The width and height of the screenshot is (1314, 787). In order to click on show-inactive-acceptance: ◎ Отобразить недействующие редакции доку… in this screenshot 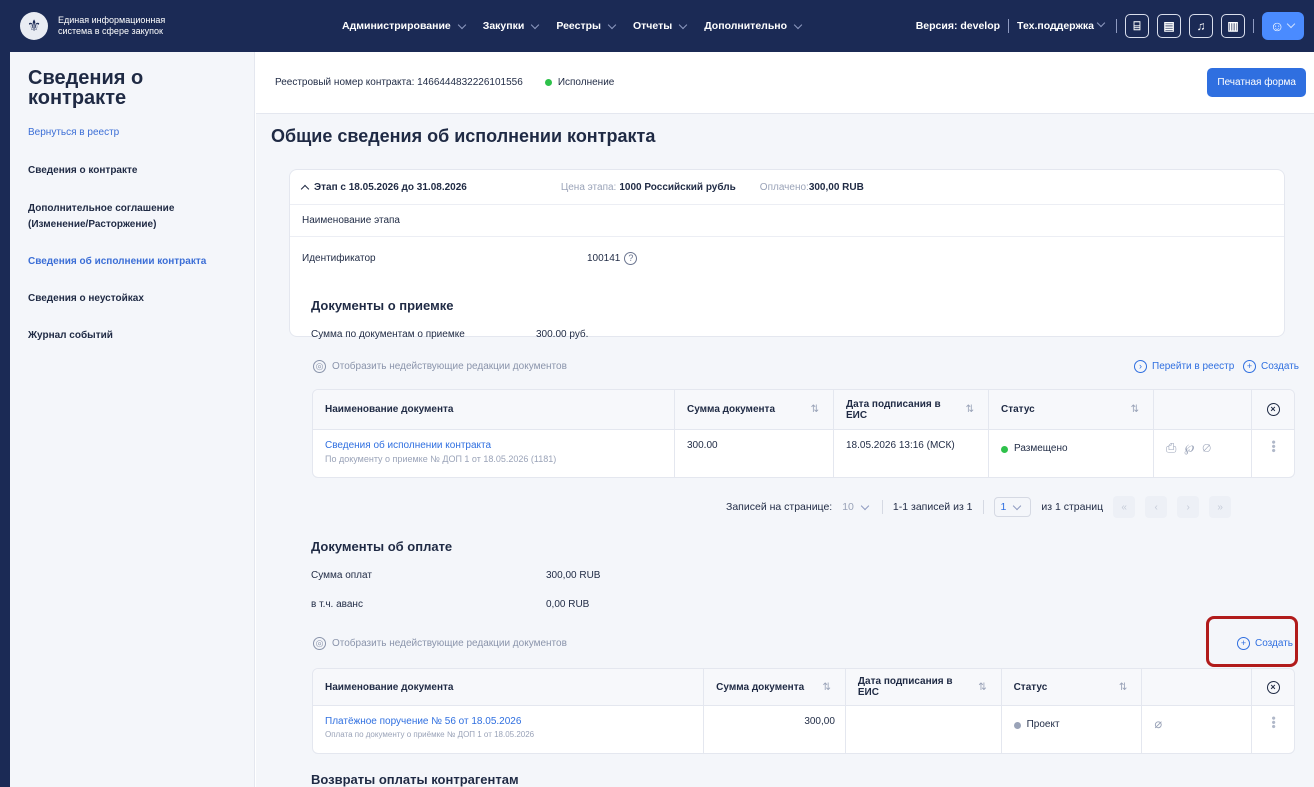, I will do `click(440, 366)`.